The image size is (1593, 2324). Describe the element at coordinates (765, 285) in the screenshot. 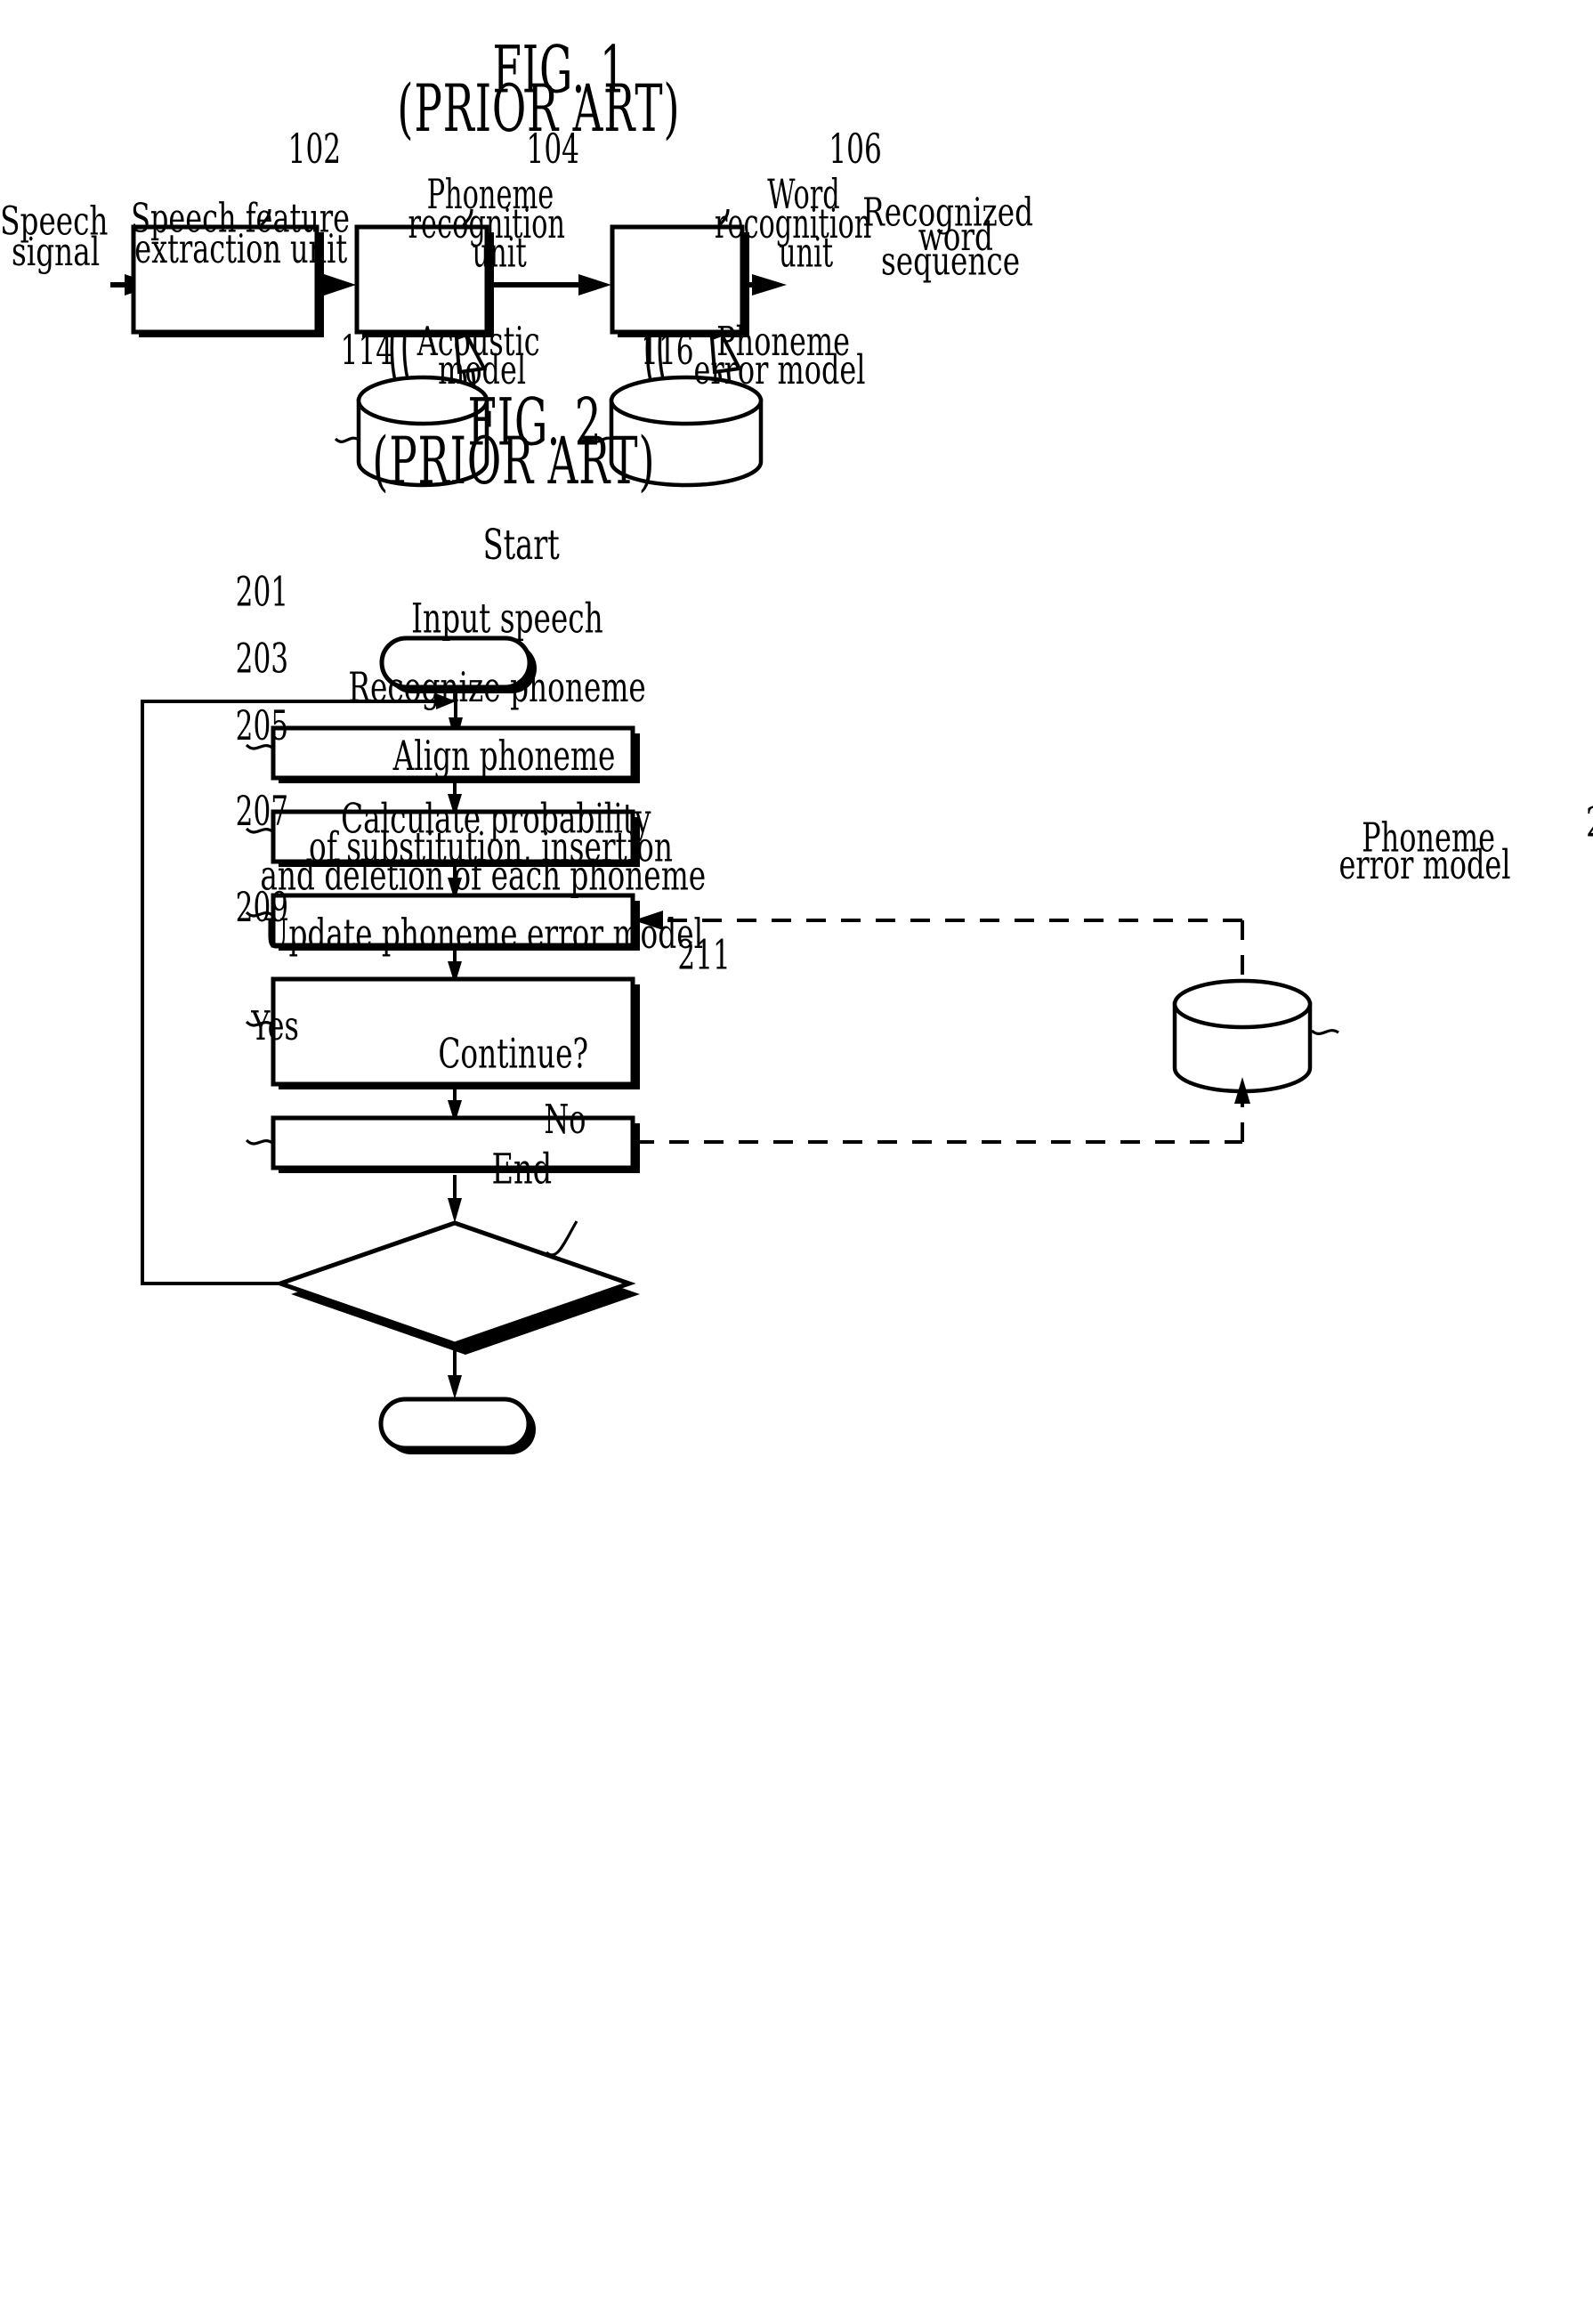

I see `fig1-arrow-output` at that location.